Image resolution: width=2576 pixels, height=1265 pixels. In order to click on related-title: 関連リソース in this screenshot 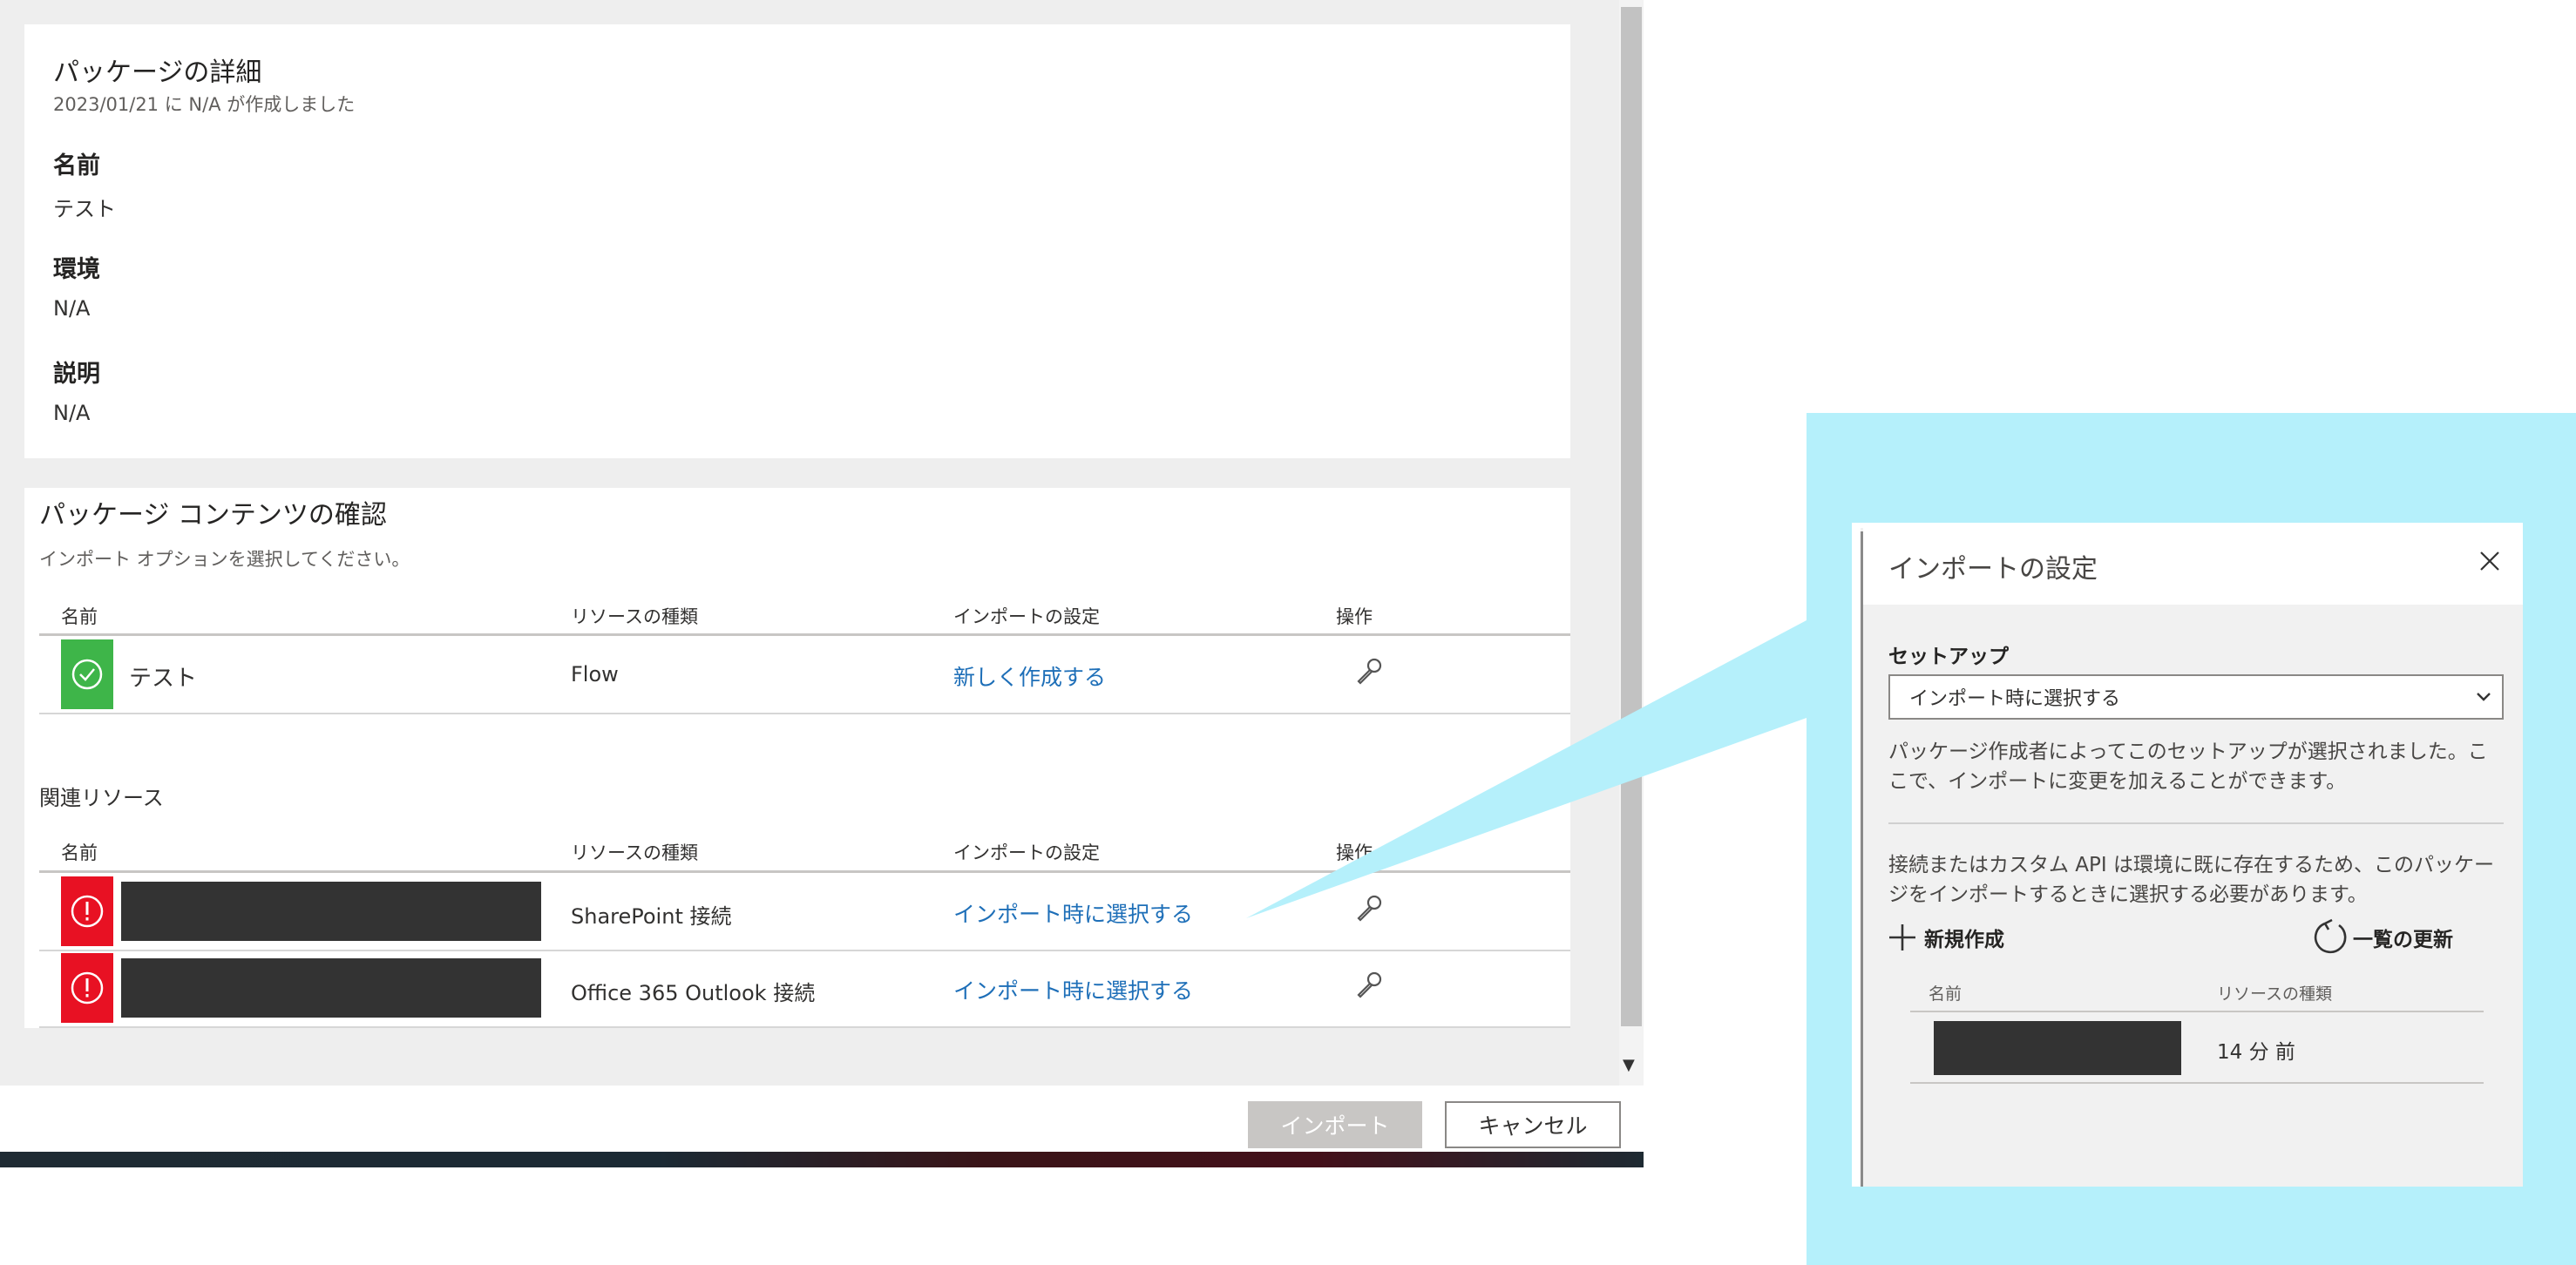, I will do `click(102, 798)`.